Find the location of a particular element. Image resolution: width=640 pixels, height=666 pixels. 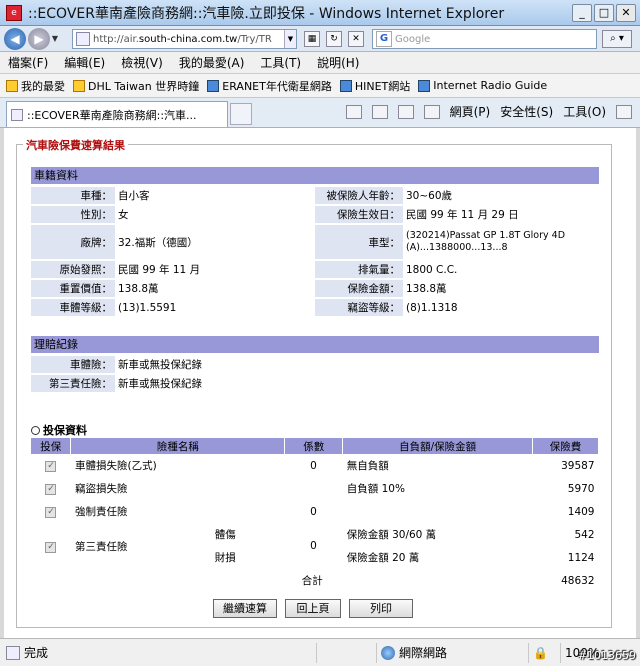

table-row: 性別： 女 保險生效日： 民國 99 年 11 月 29 日 is located at coordinates (315, 214).